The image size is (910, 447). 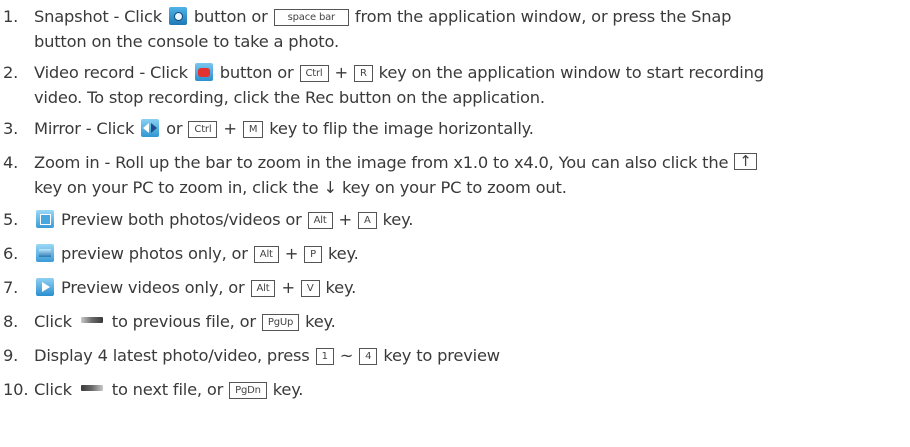 I want to click on 1-key: 1, so click(x=324, y=356).